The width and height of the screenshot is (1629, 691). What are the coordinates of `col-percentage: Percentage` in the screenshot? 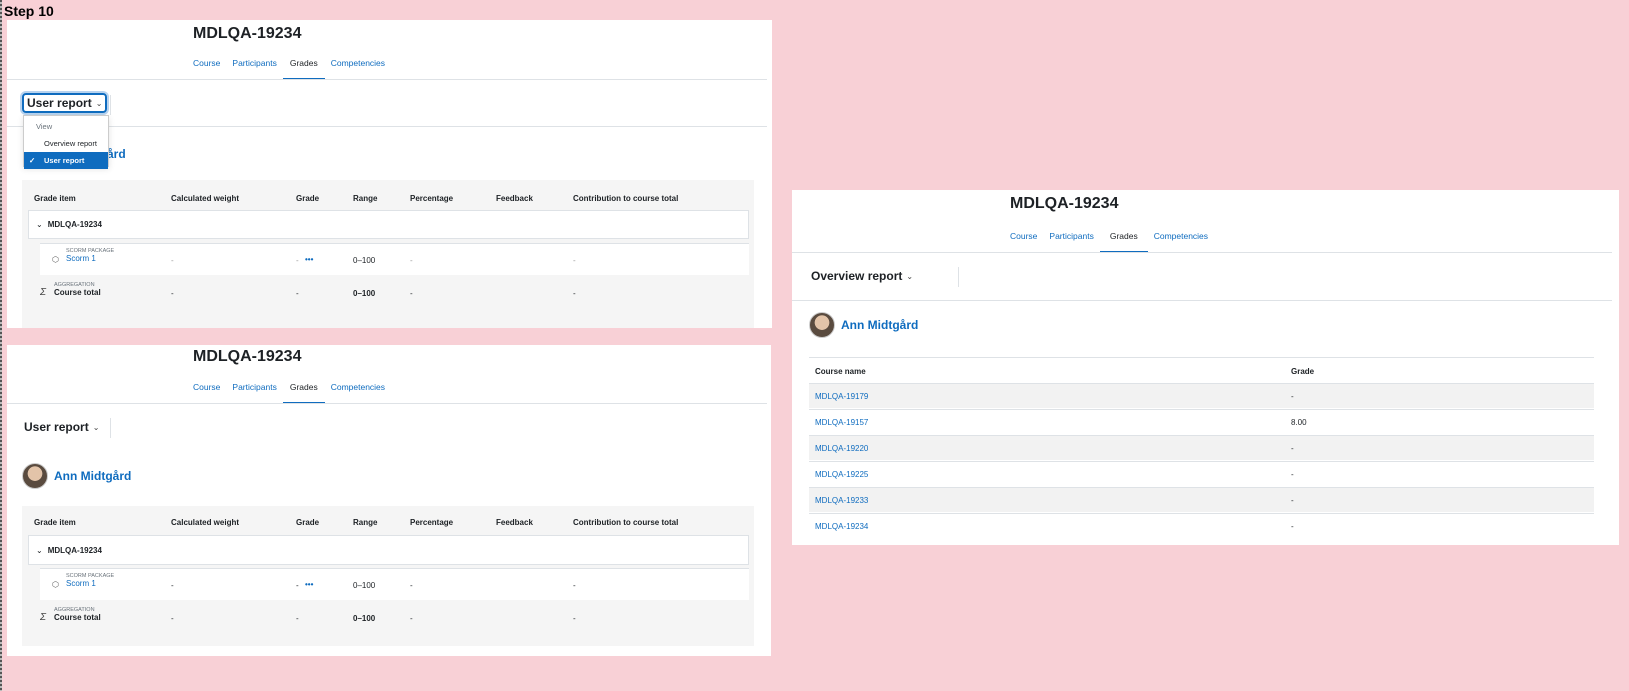 It's located at (432, 522).